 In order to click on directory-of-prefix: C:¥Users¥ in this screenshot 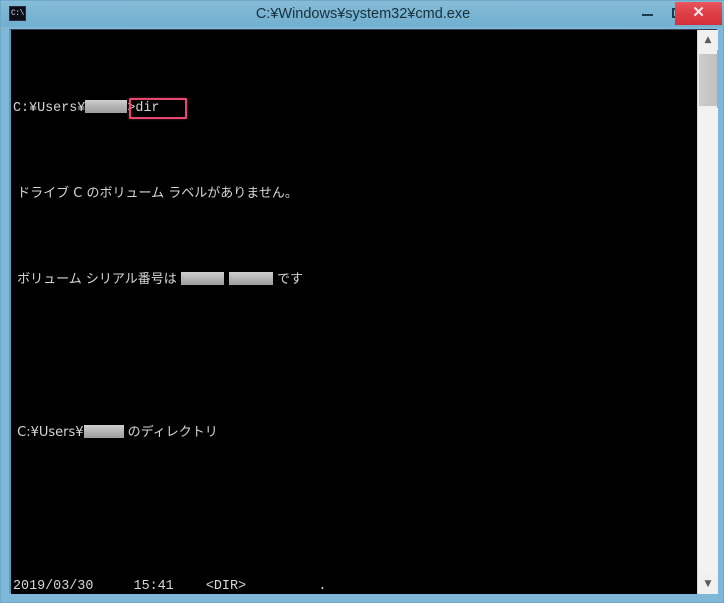, I will do `click(48, 433)`.